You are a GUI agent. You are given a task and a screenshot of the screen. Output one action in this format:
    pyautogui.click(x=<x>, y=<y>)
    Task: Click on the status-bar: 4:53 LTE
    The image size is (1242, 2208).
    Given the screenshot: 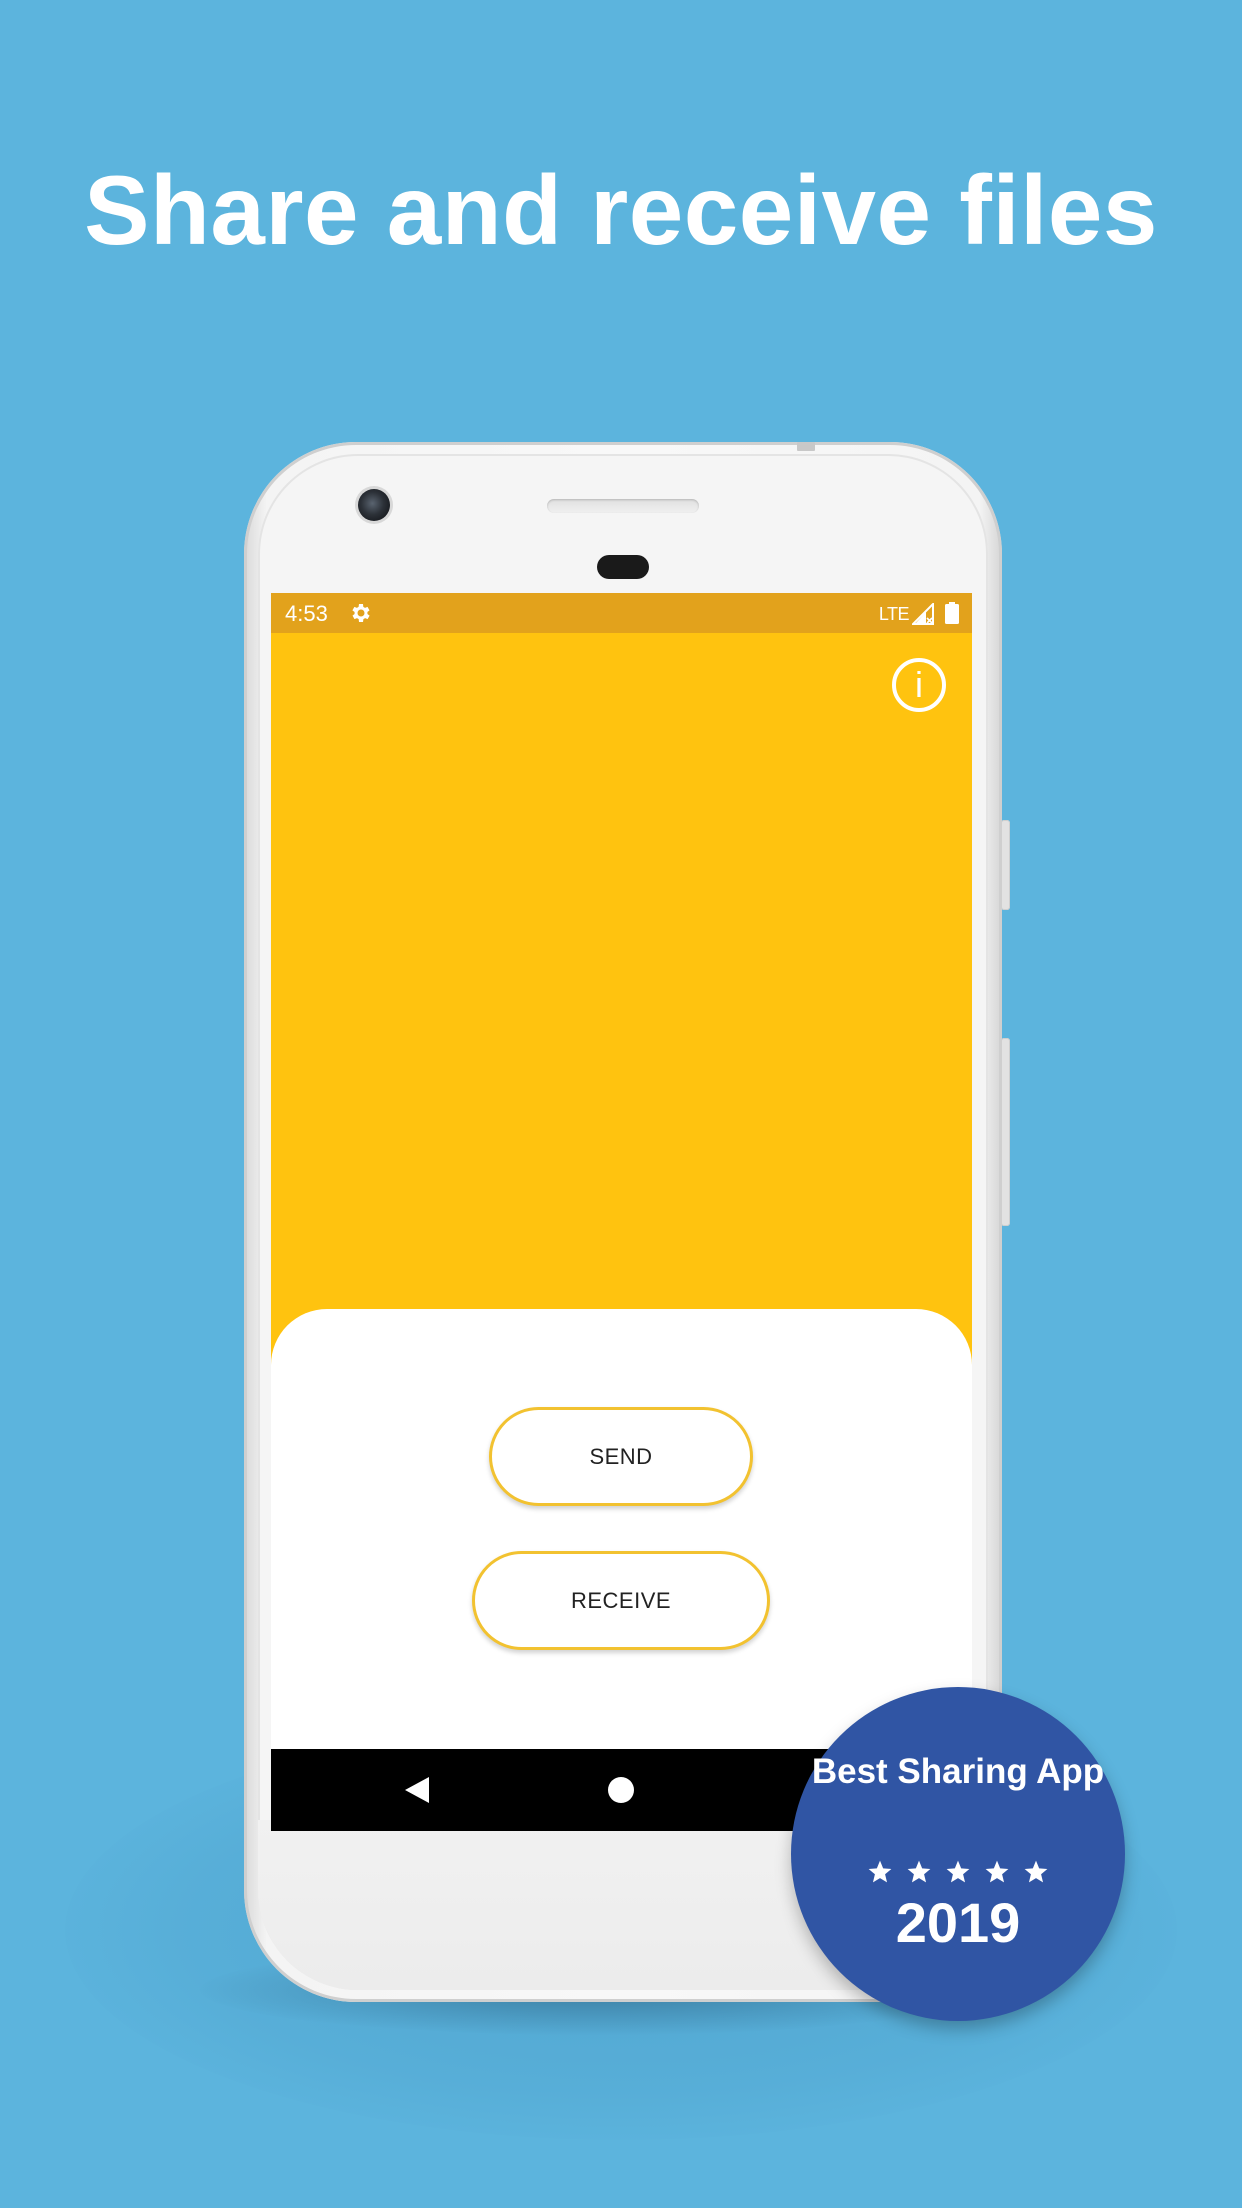 What is the action you would take?
    pyautogui.click(x=621, y=613)
    